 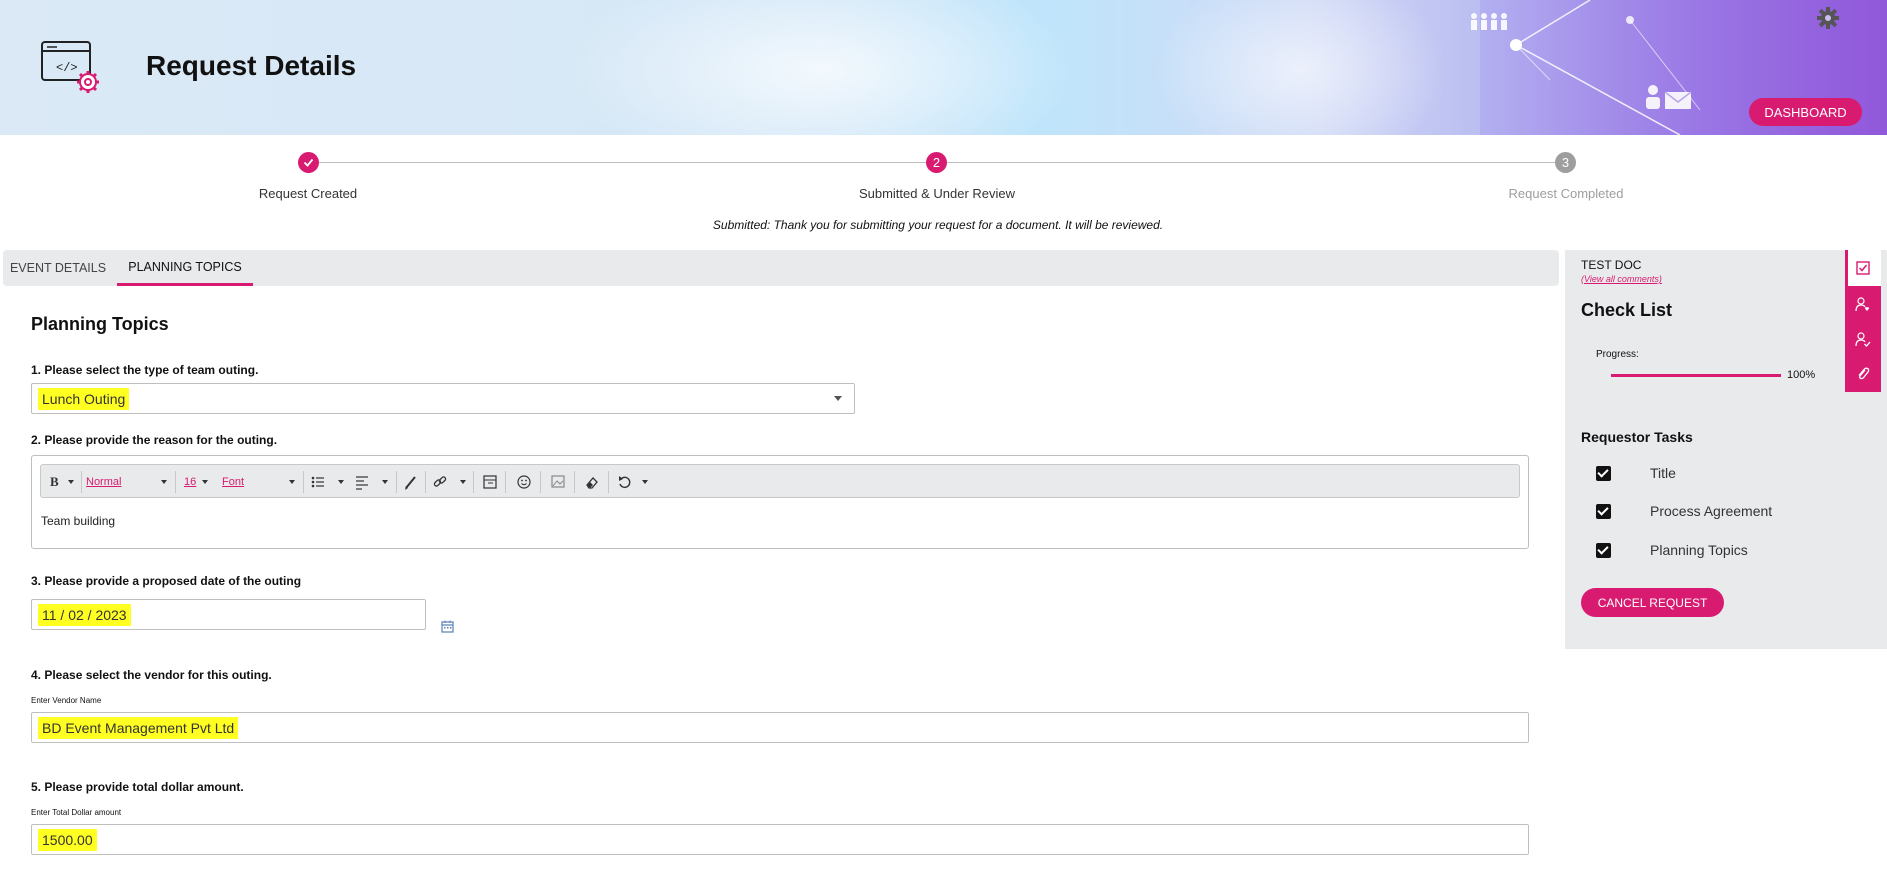 I want to click on step-1-label: Request Created, so click(x=308, y=193).